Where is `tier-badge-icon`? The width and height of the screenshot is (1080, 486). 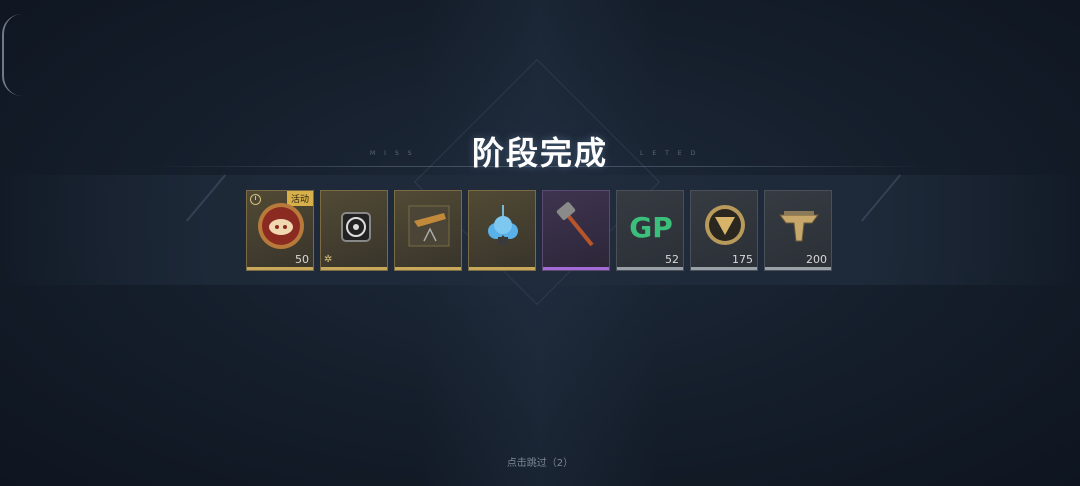
tier-badge-icon is located at coordinates (799, 226).